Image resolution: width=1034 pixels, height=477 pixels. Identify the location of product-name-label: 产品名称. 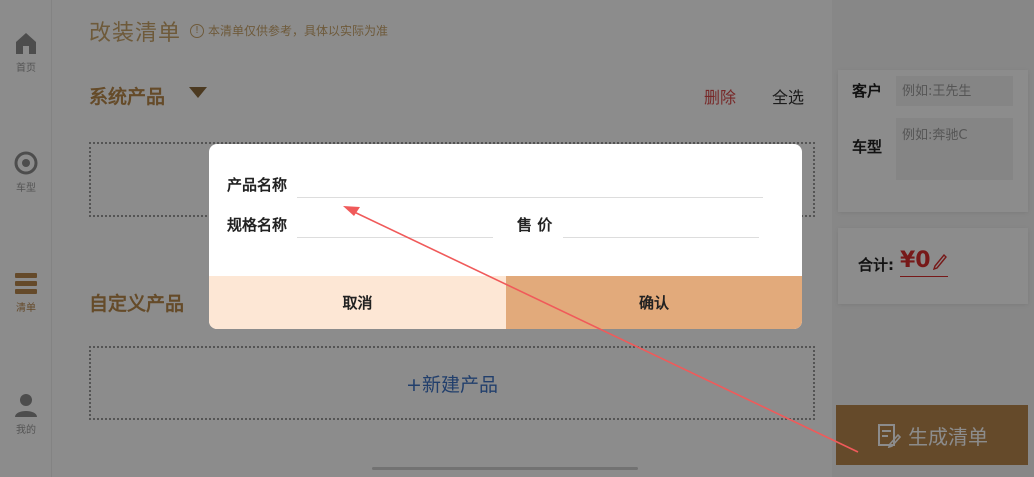
(257, 185).